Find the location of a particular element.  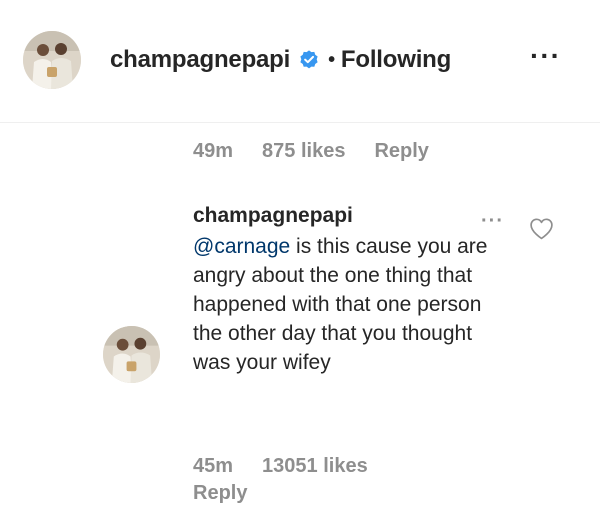

comment-meta: 45m 13051 likes is located at coordinates (295, 466).